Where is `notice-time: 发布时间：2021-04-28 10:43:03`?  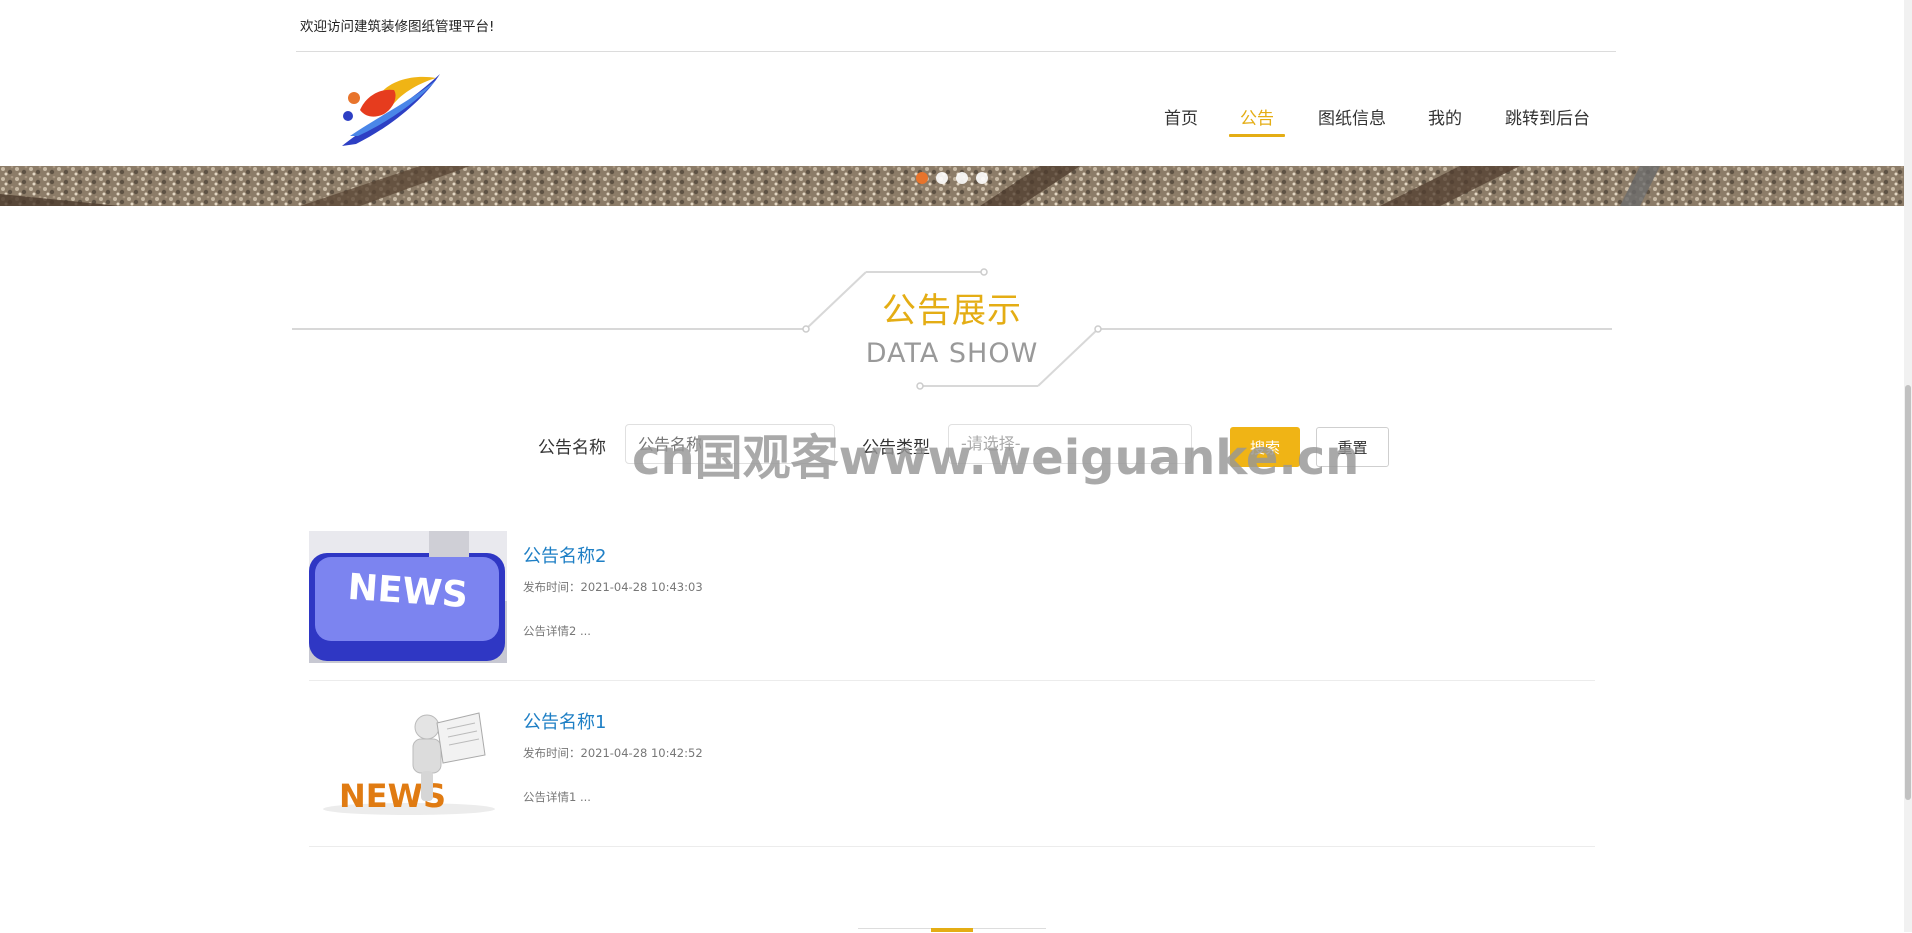
notice-time: 发布时间：2021-04-28 10:43:03 is located at coordinates (613, 587).